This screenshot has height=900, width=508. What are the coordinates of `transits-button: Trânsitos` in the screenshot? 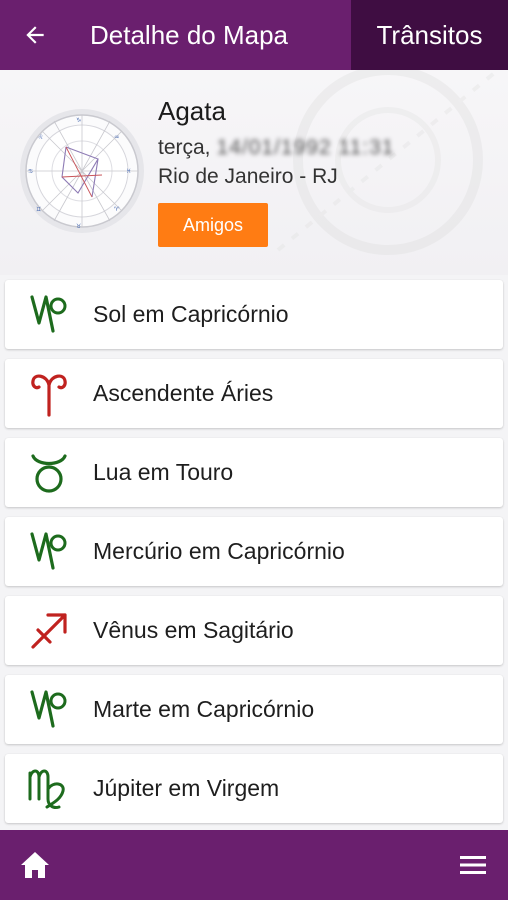 It's located at (429, 35).